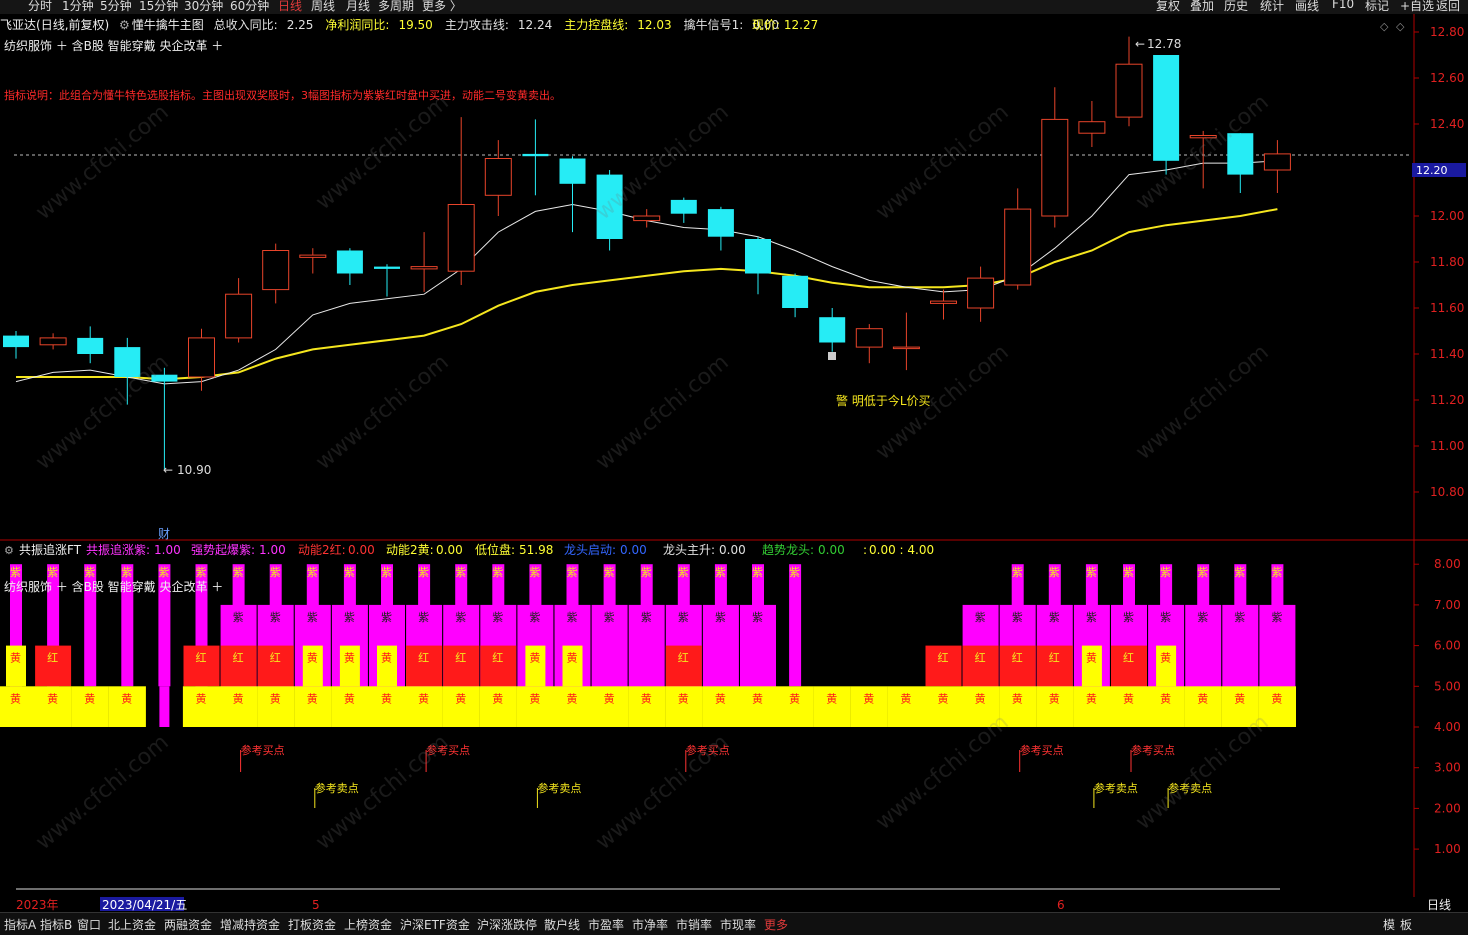  I want to click on sub-axis-label: 4.00, so click(1447, 727).